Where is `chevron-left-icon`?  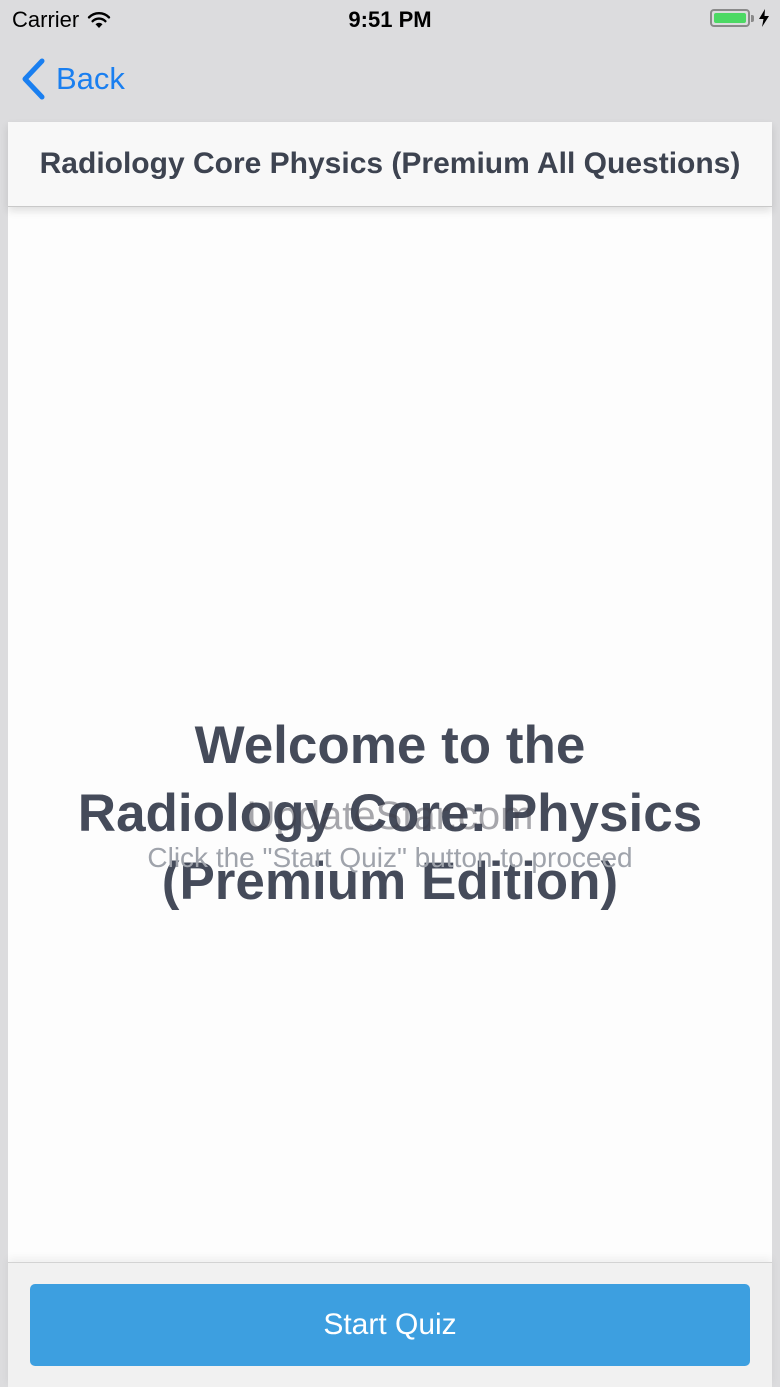 chevron-left-icon is located at coordinates (33, 79).